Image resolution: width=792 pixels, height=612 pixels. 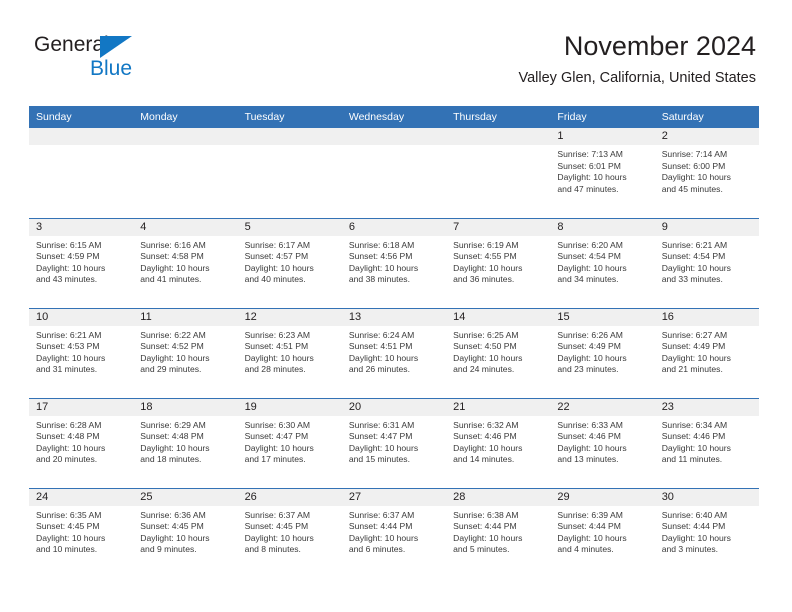 What do you see at coordinates (394, 117) in the screenshot?
I see `weekday-header-wednesday: Wednesday` at bounding box center [394, 117].